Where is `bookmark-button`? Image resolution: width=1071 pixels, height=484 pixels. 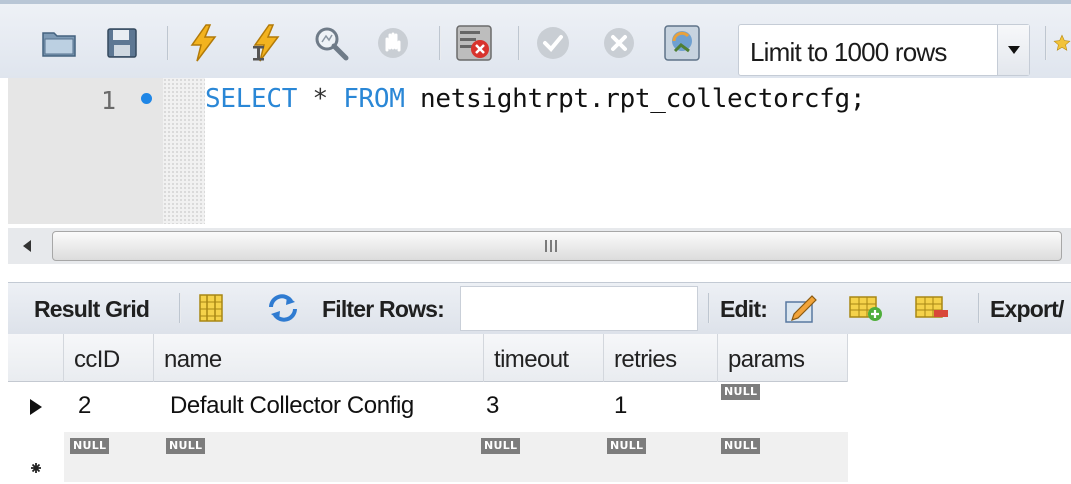
bookmark-button is located at coordinates (1062, 43).